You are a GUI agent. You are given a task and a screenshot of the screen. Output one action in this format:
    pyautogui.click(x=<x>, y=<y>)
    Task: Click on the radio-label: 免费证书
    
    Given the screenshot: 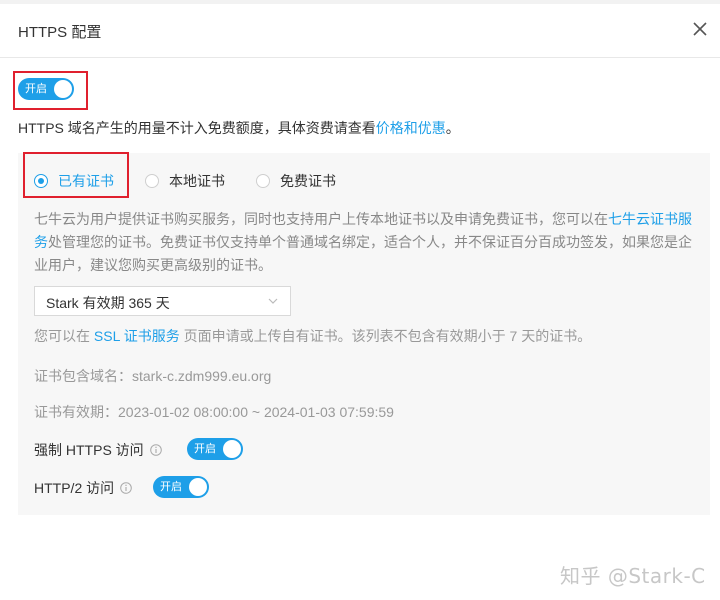 What is the action you would take?
    pyautogui.click(x=308, y=181)
    